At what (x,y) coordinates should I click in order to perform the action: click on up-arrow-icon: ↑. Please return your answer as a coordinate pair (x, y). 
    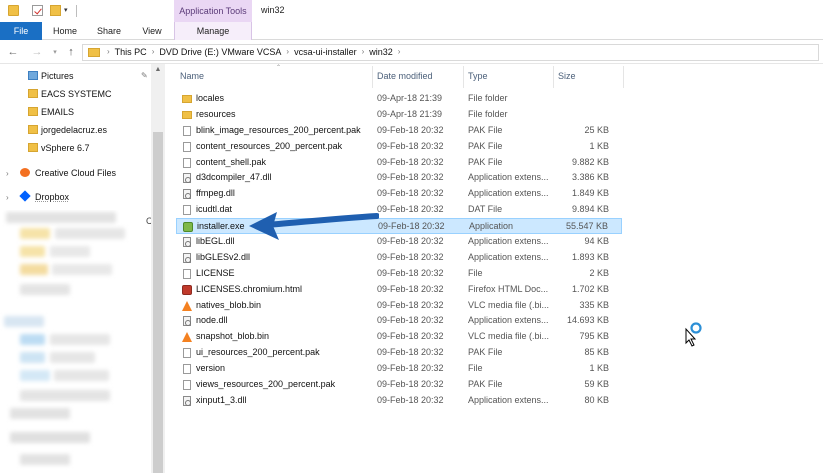
    Looking at the image, I should click on (71, 52).